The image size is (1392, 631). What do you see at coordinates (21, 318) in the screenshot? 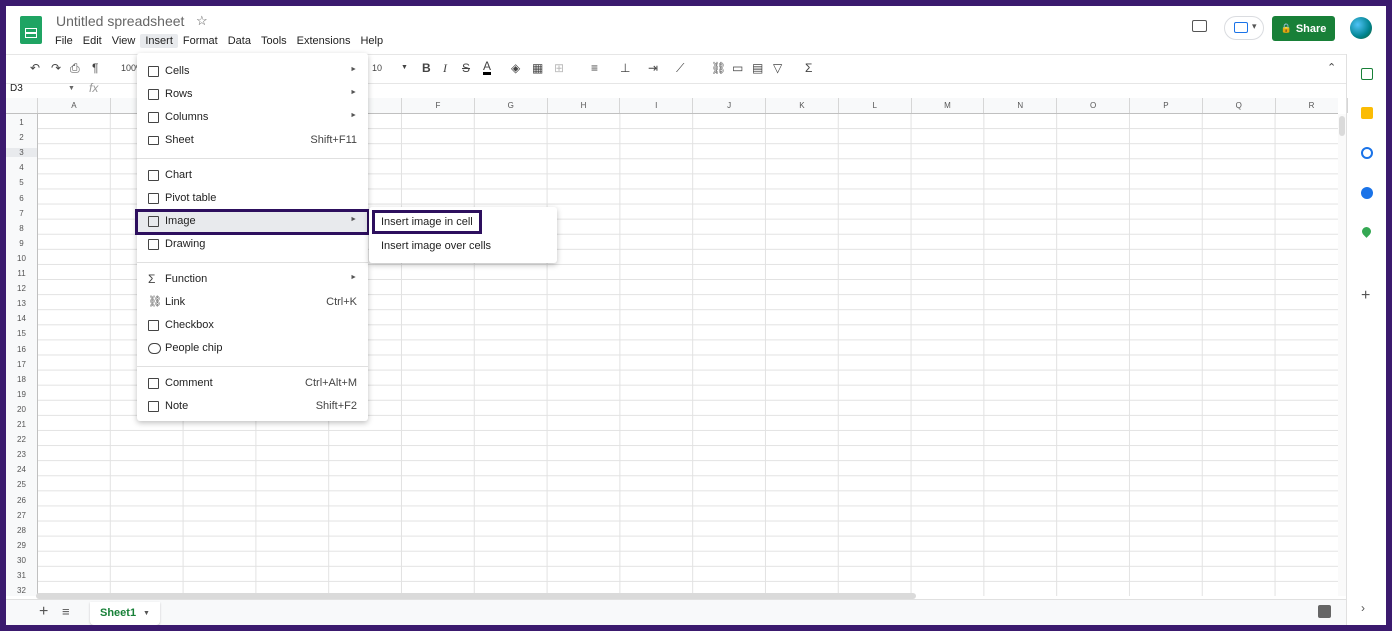
I see `row-header-14: 14` at bounding box center [21, 318].